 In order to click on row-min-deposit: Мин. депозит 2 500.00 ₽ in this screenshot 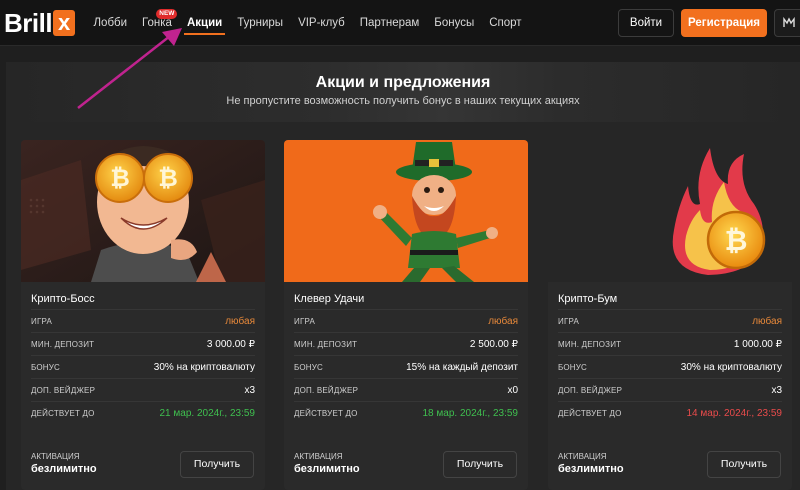, I will do `click(406, 343)`.